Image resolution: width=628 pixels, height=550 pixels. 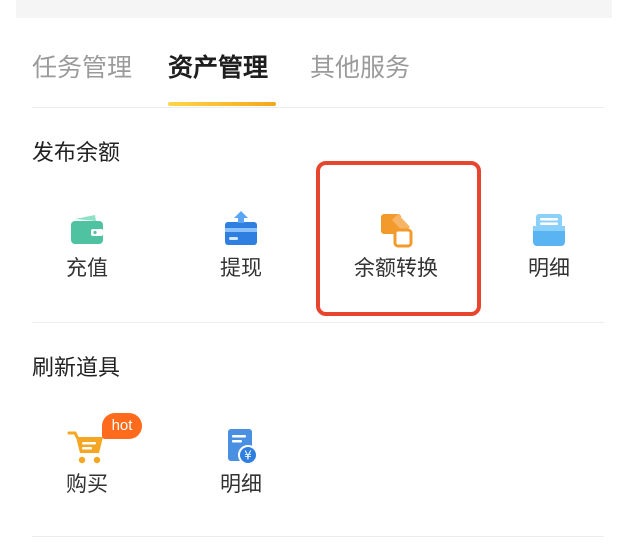 What do you see at coordinates (218, 68) in the screenshot?
I see `tab-asset-management: 资产管理` at bounding box center [218, 68].